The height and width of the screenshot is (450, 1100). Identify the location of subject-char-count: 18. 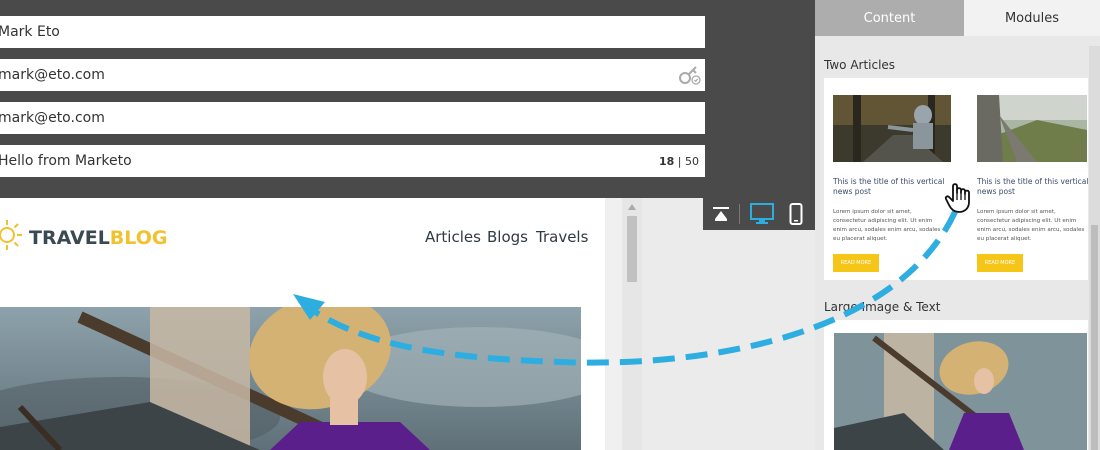
(666, 161).